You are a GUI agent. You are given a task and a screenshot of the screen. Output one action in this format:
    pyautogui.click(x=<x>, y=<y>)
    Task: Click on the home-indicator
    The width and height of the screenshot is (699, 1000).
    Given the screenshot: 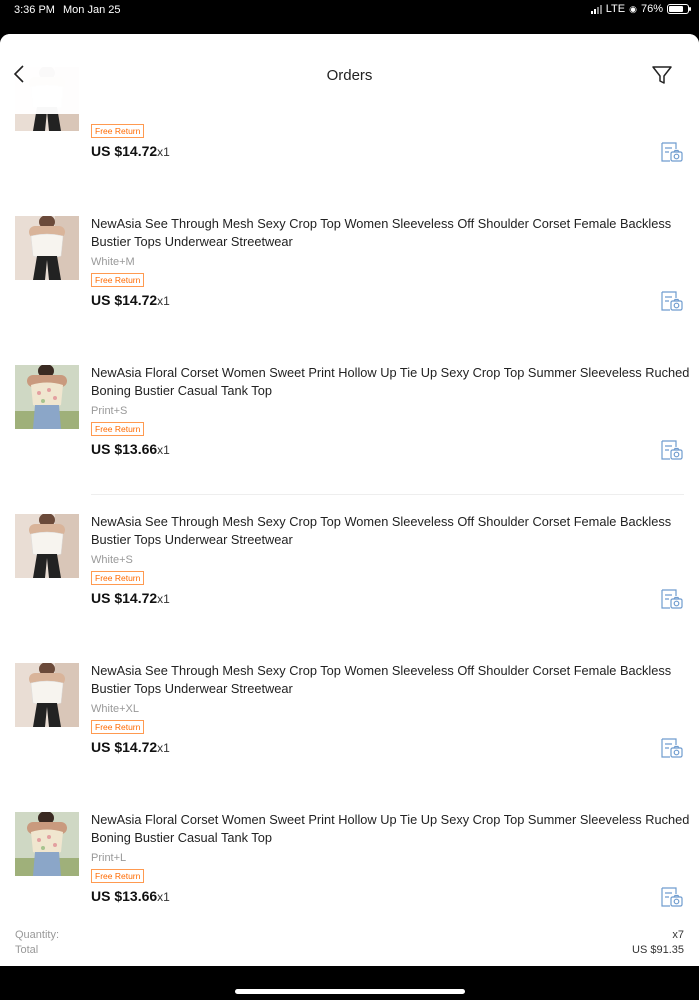 What is the action you would take?
    pyautogui.click(x=350, y=991)
    